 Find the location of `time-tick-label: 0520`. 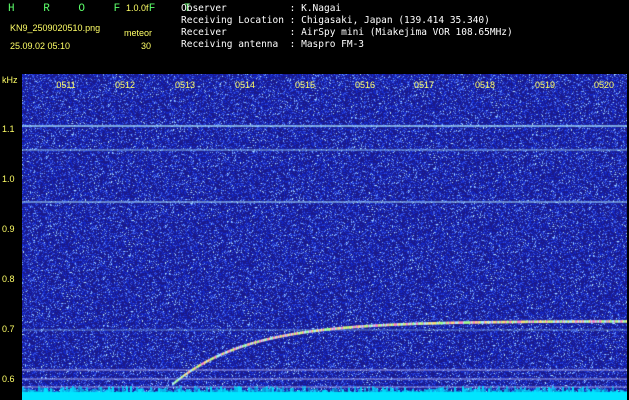

time-tick-label: 0520 is located at coordinates (604, 85).